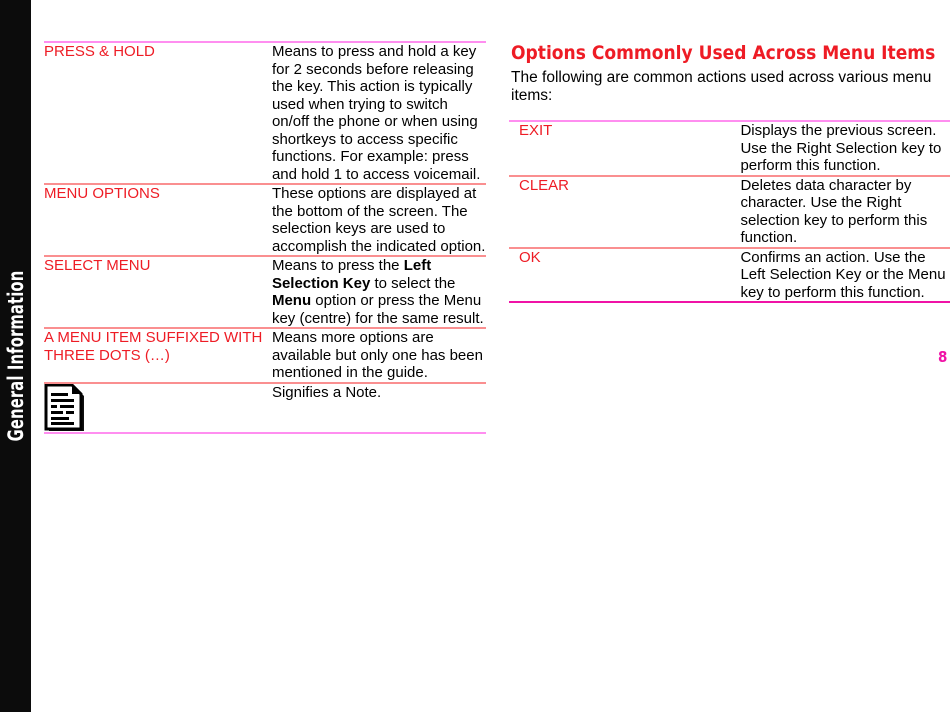  What do you see at coordinates (723, 53) in the screenshot?
I see `section-heading: Options Commonly Used Across Menu Items` at bounding box center [723, 53].